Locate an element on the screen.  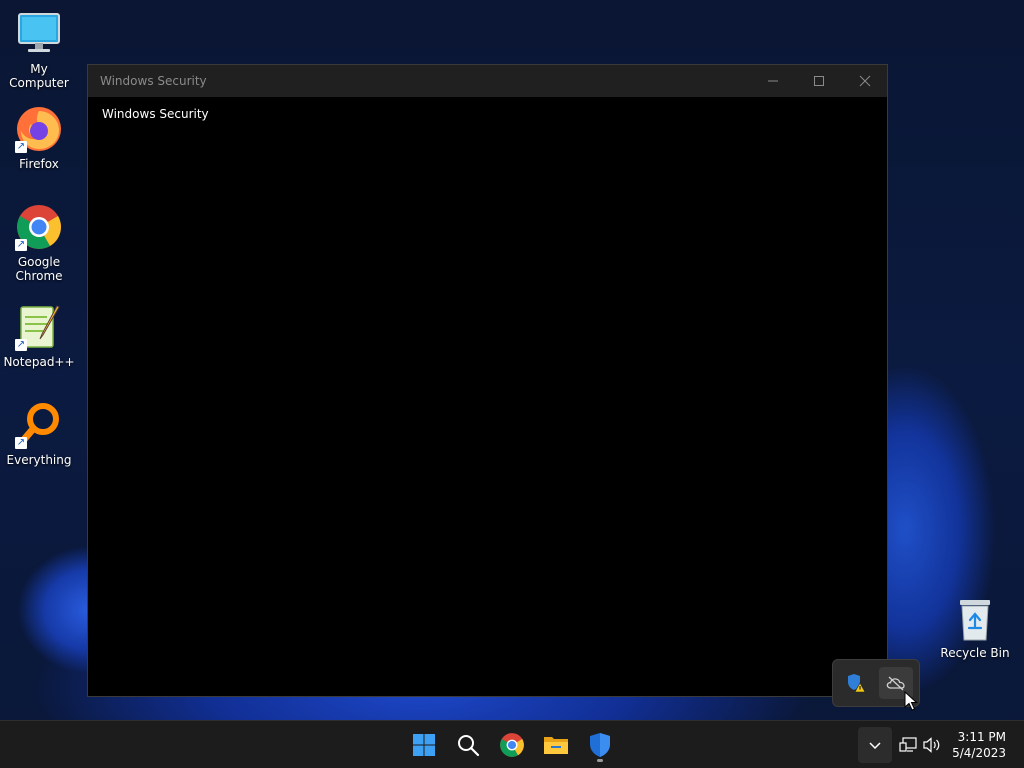
start-button is located at coordinates (424, 745).